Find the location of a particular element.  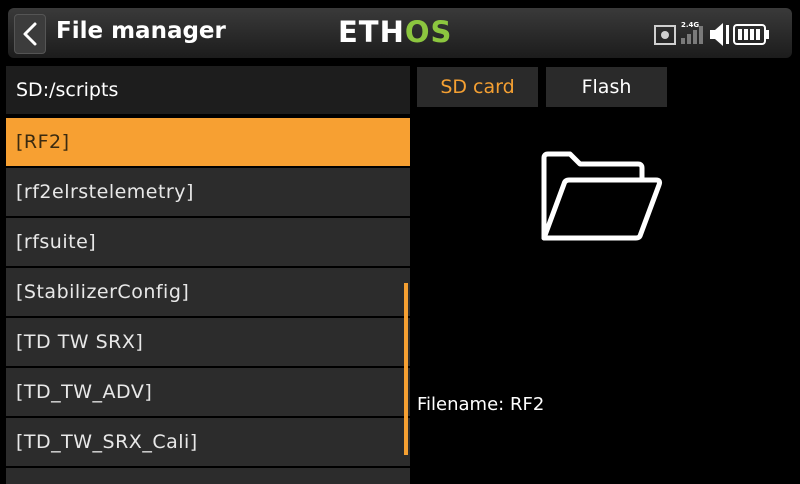

tab-flash: Flash is located at coordinates (606, 87).